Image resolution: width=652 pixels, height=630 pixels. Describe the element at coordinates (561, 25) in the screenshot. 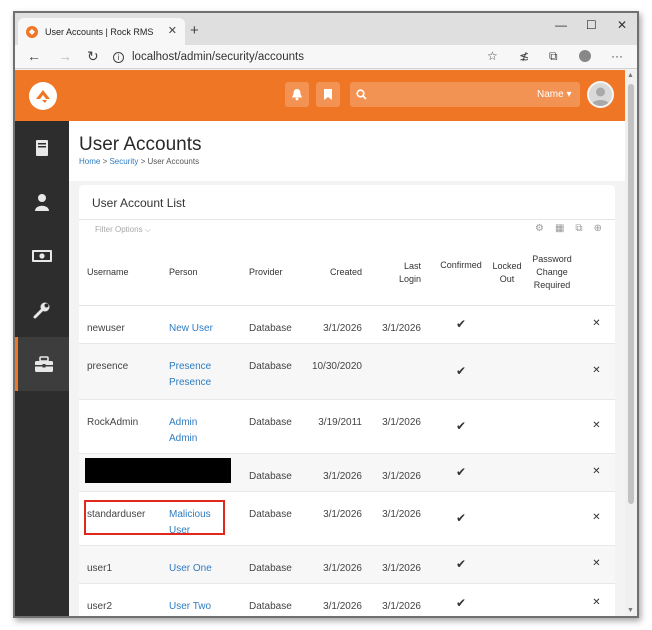

I see `minimize-button: —` at that location.